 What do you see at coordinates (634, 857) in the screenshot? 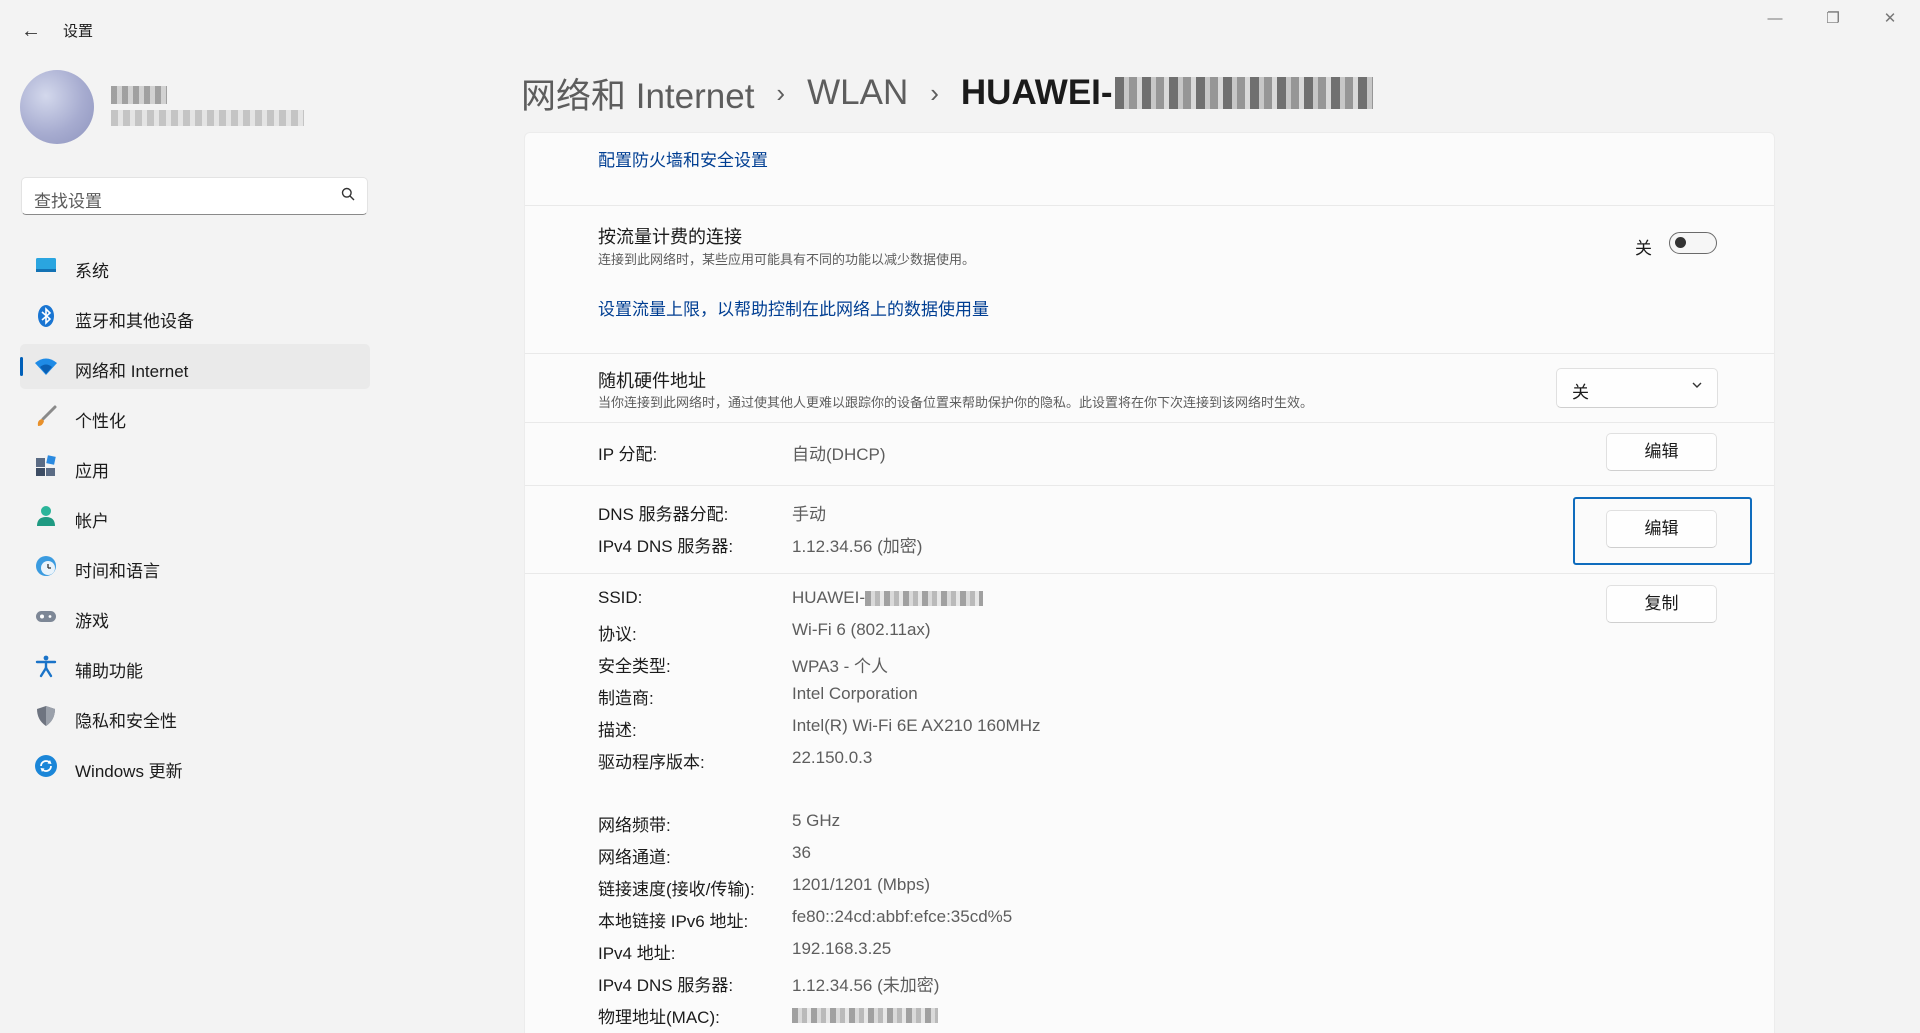
I see `property-key: 网络通道:` at bounding box center [634, 857].